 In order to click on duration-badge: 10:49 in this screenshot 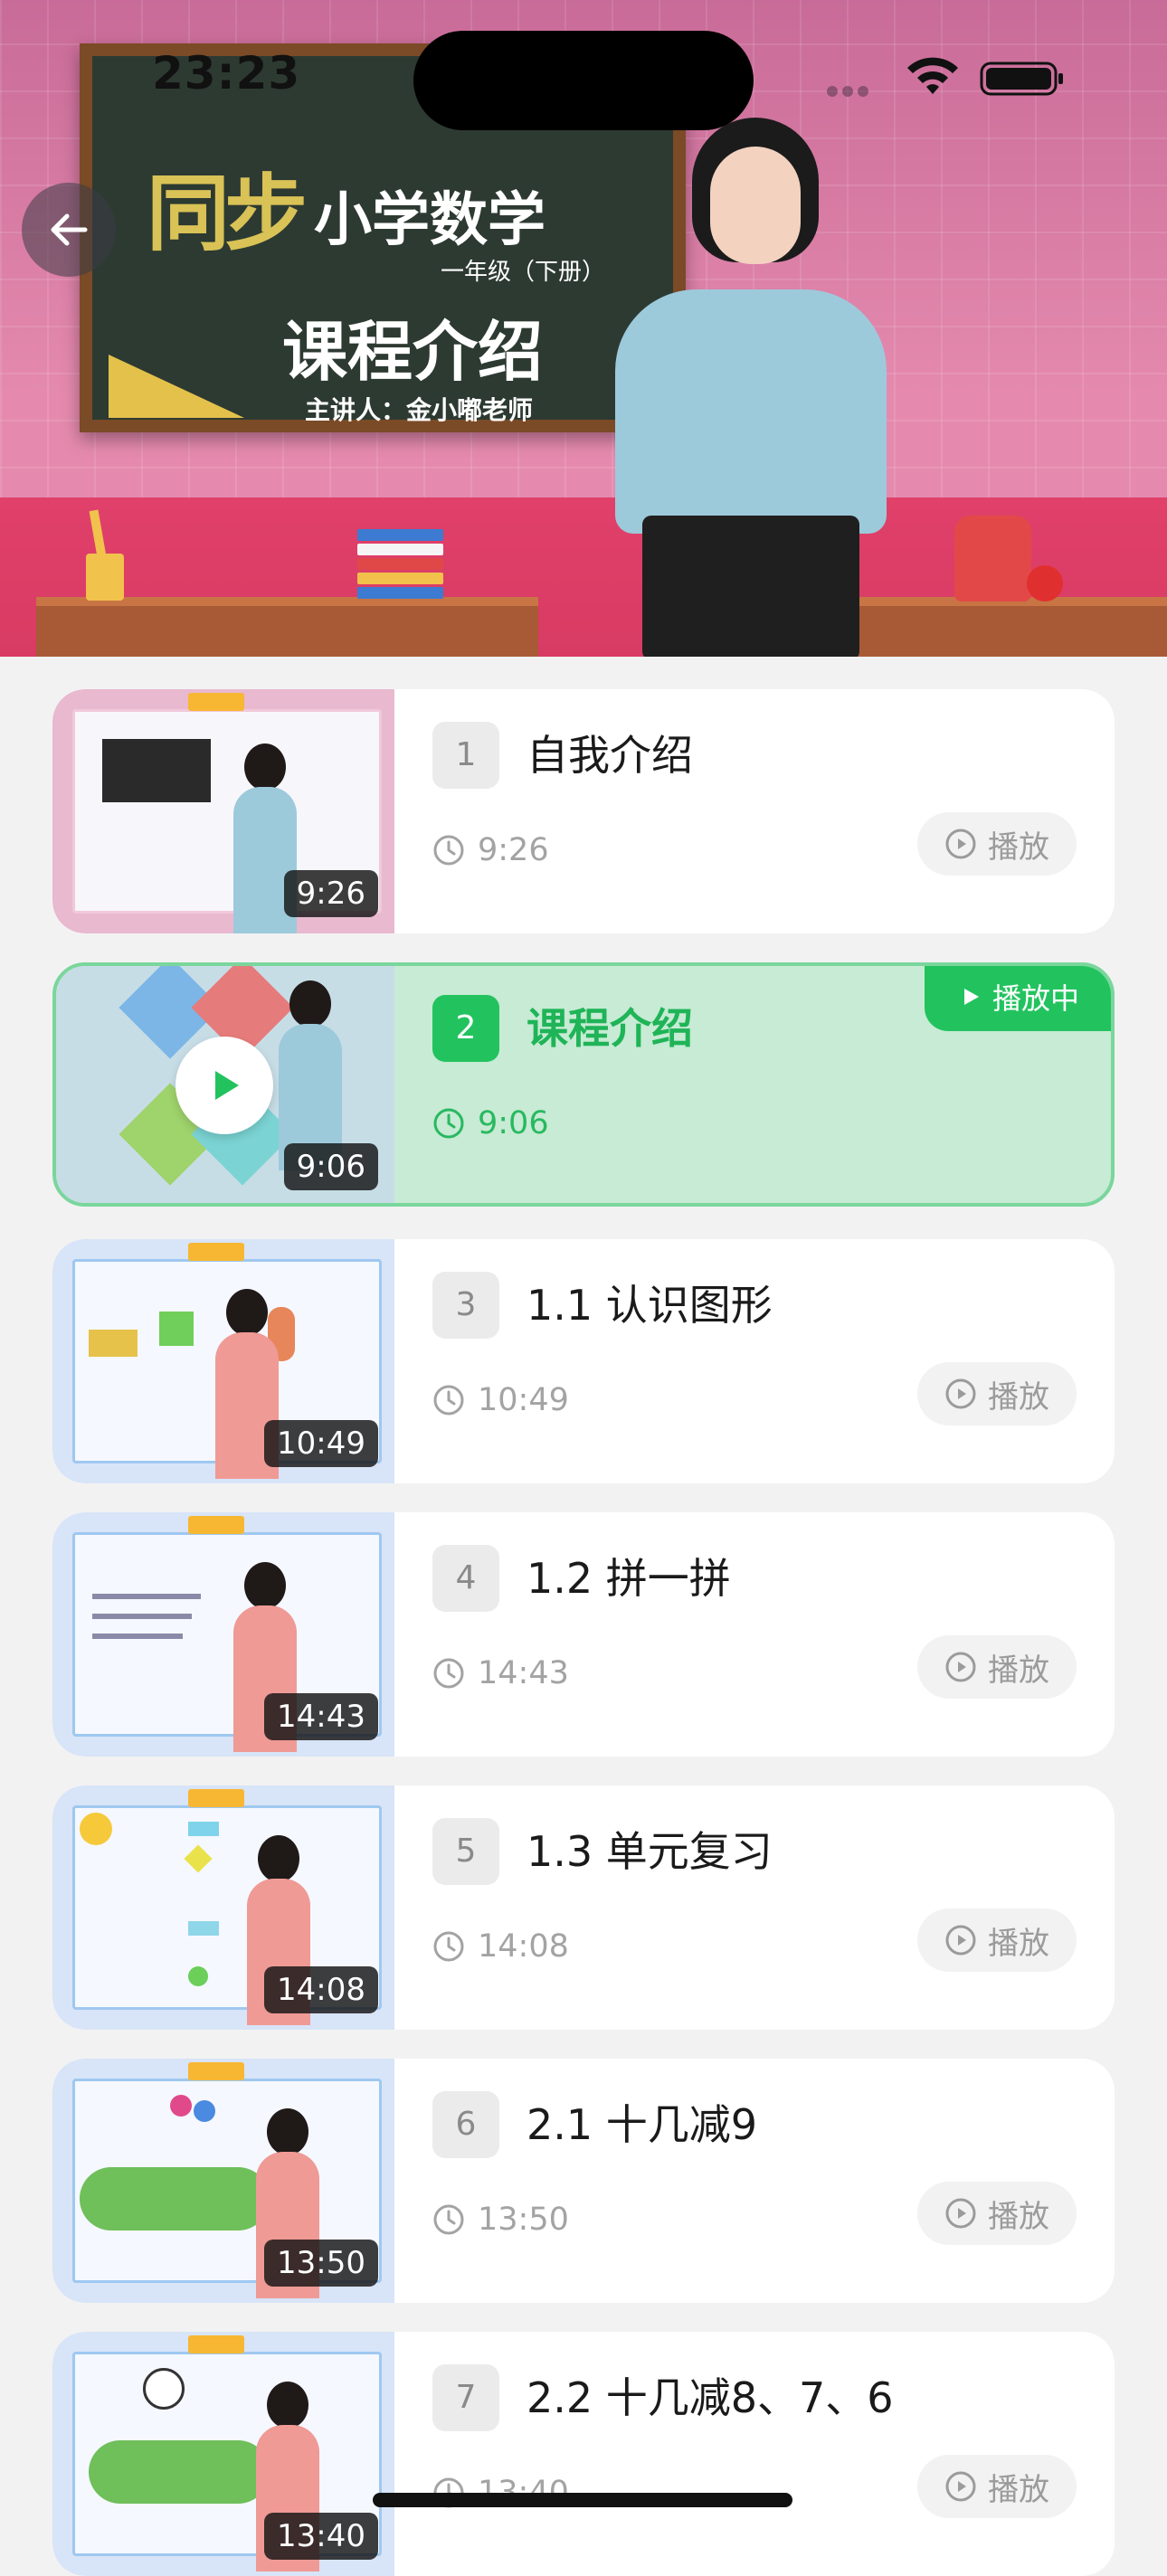, I will do `click(321, 1443)`.